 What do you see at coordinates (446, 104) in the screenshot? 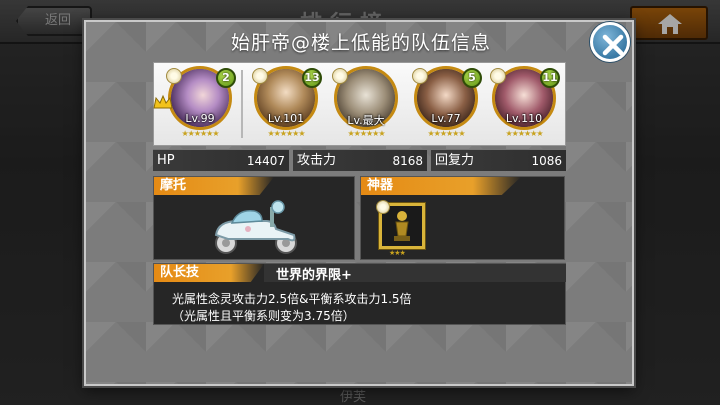
I see `team-member-4: 5 Lv.77 ★★★★★★` at bounding box center [446, 104].